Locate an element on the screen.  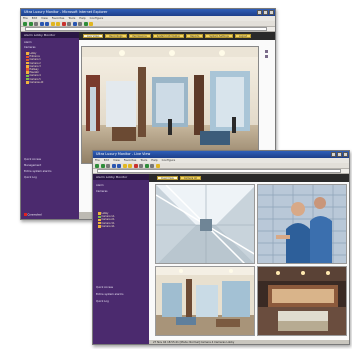
status-dot-icon is located at coordinates (25, 214).